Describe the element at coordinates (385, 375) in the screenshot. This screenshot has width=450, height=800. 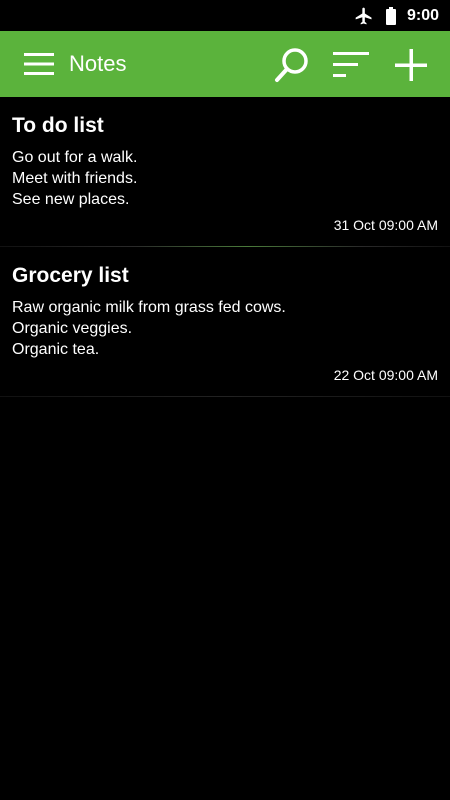
I see `note-date: 22 Oct 09:00 AM` at that location.